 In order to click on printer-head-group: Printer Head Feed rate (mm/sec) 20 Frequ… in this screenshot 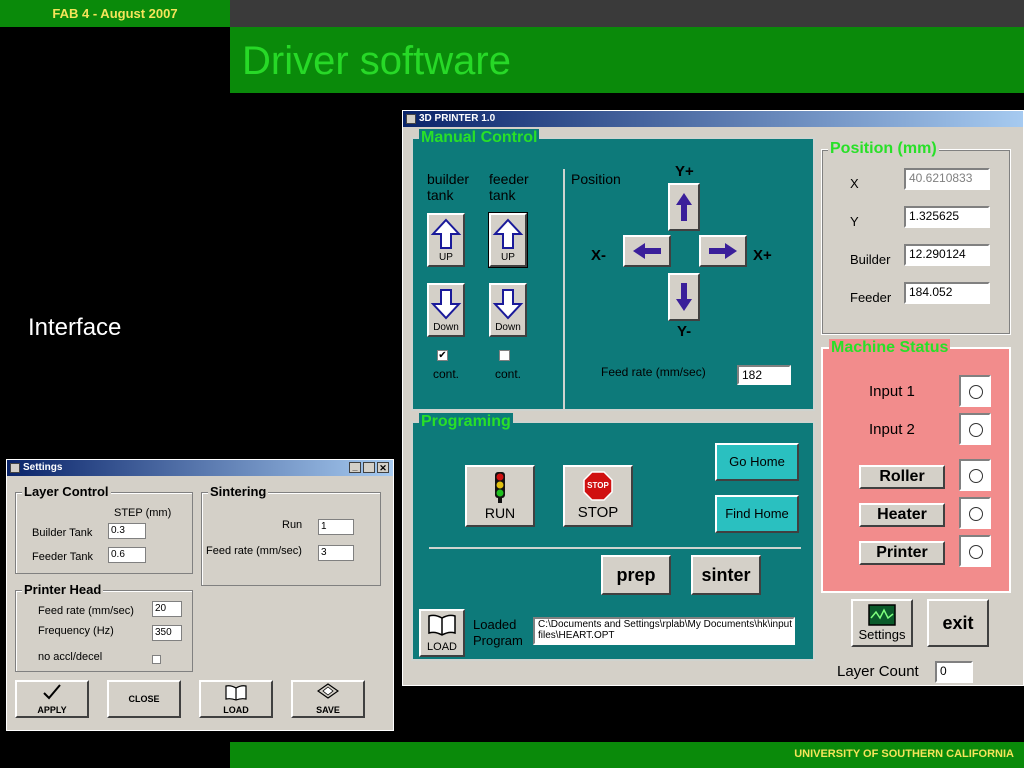, I will do `click(104, 627)`.